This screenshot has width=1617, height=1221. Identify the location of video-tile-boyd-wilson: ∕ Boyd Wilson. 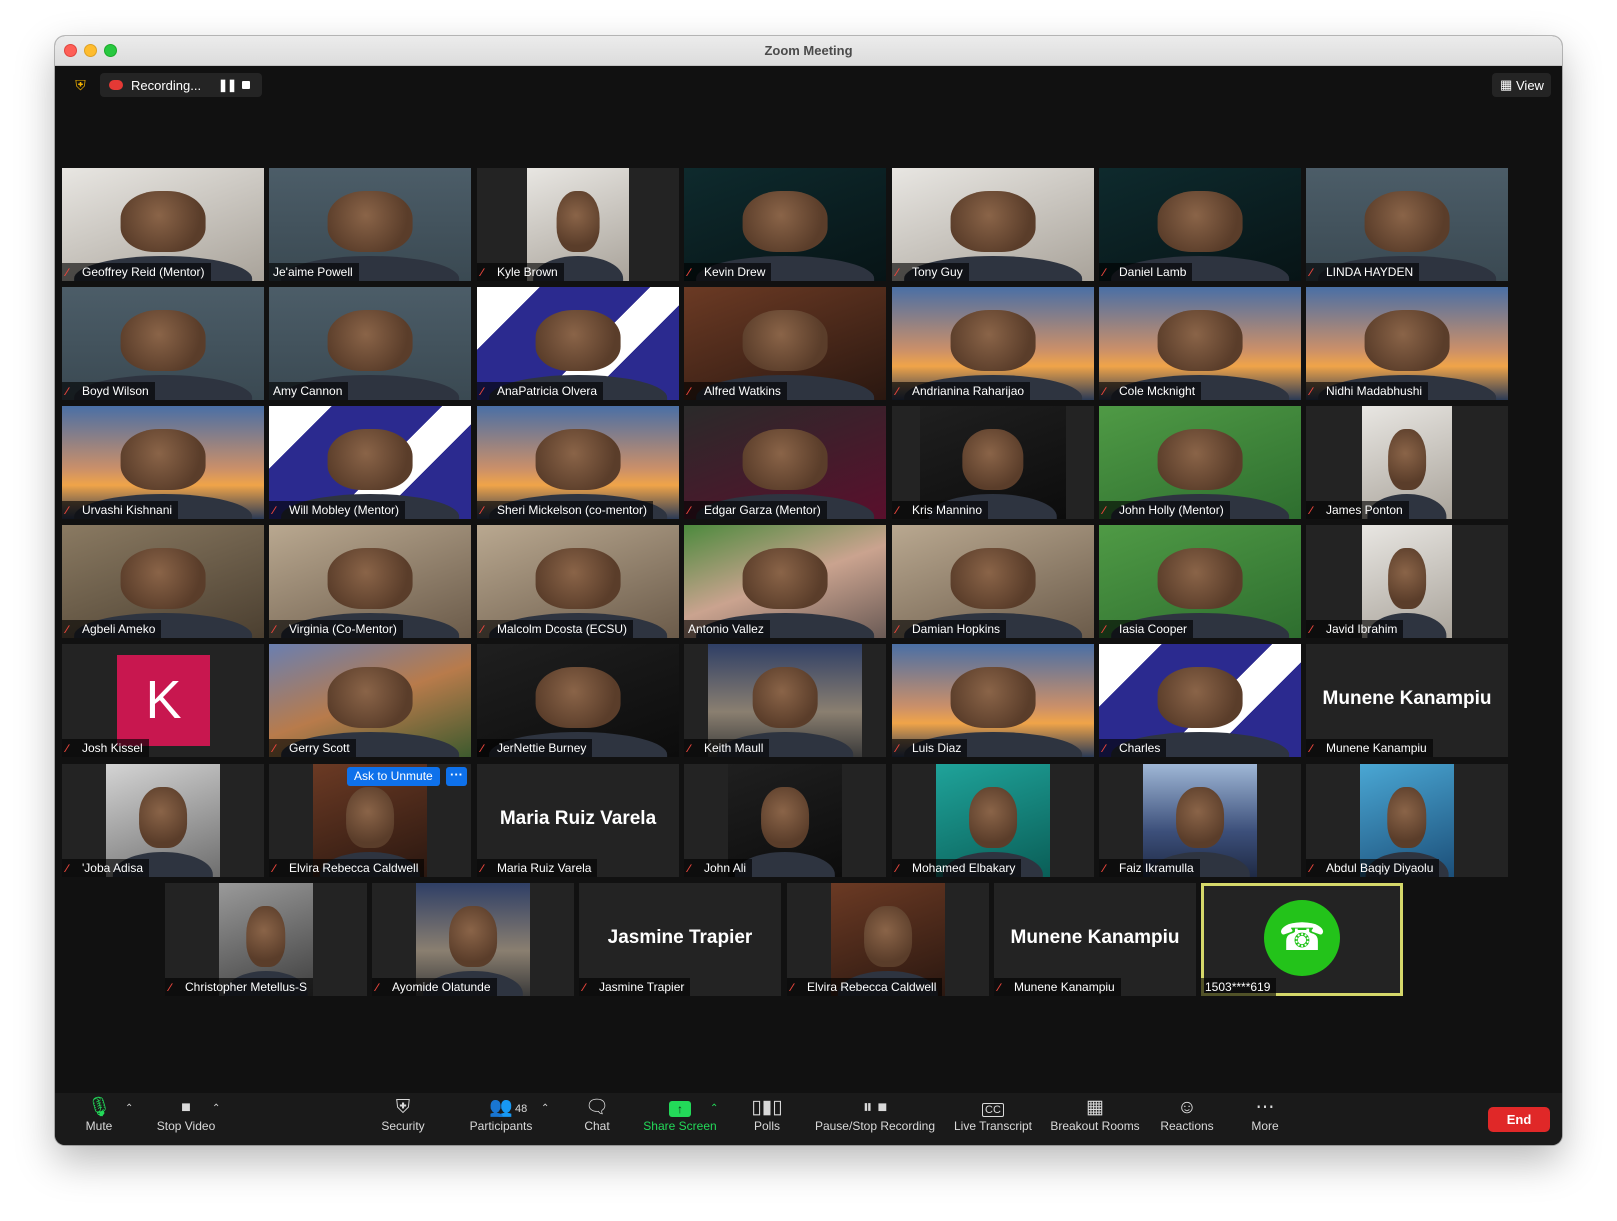
(163, 343).